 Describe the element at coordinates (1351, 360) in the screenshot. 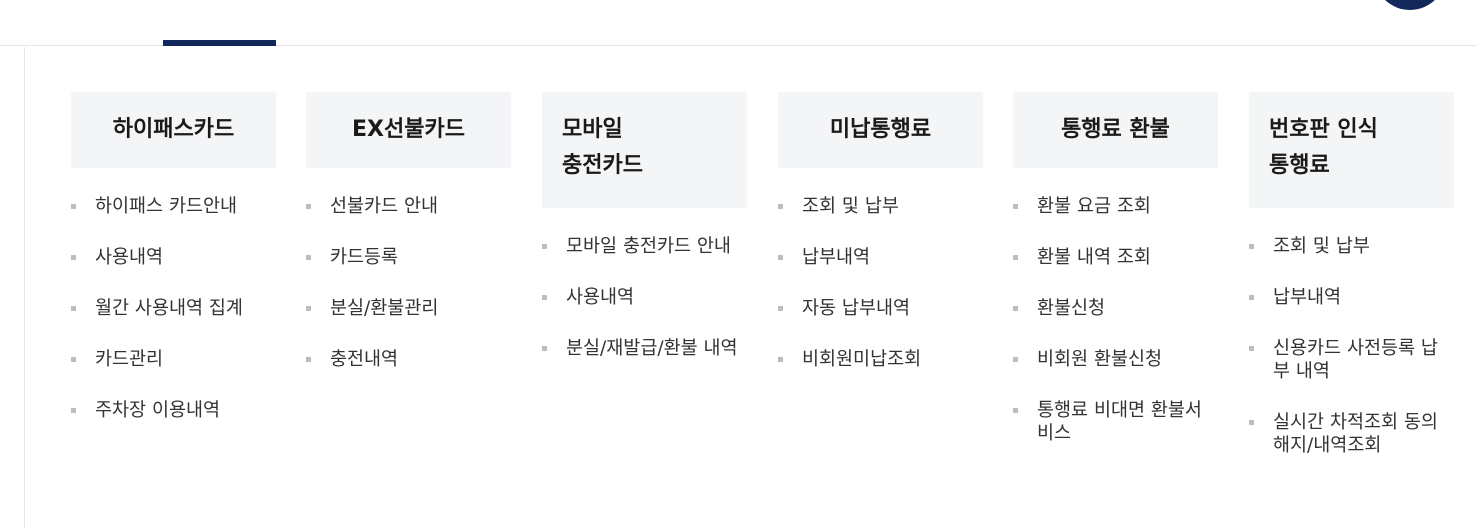

I see `menu-item: 신용카드 사전등록 납부 내역` at that location.